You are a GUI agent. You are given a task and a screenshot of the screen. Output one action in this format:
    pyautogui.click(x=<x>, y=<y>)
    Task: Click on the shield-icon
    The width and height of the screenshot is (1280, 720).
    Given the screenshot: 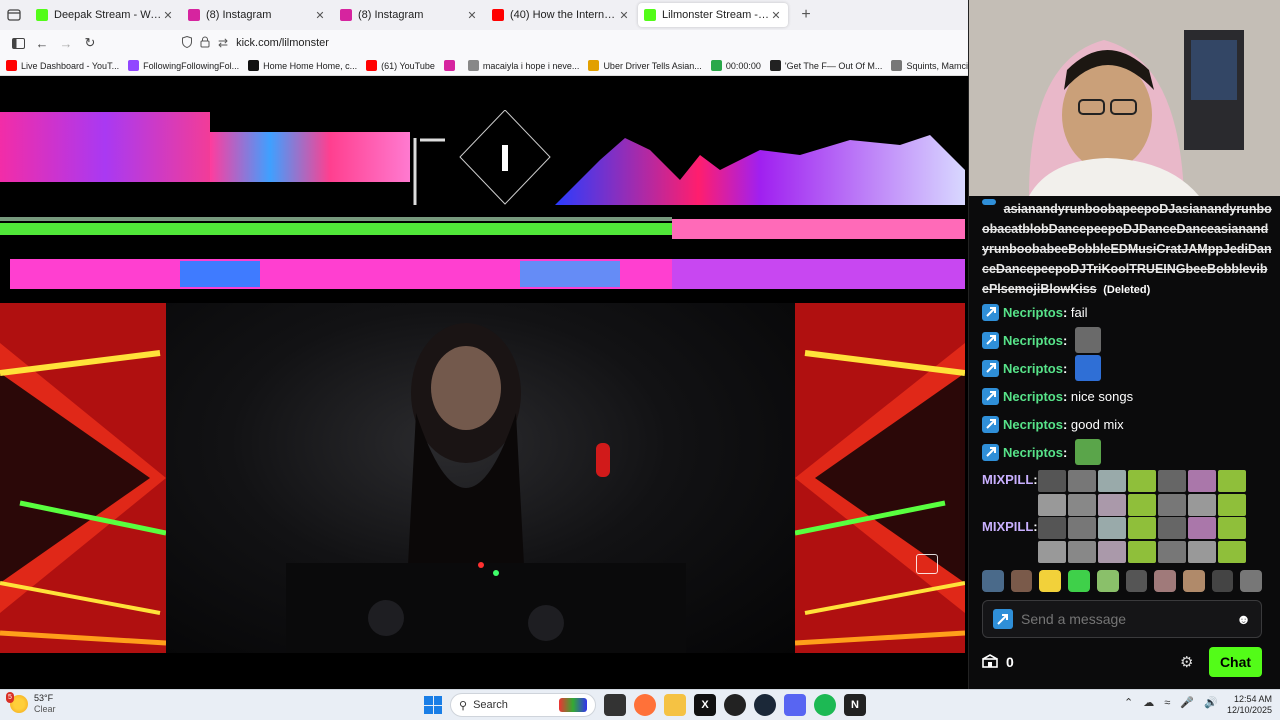 What is the action you would take?
    pyautogui.click(x=187, y=43)
    